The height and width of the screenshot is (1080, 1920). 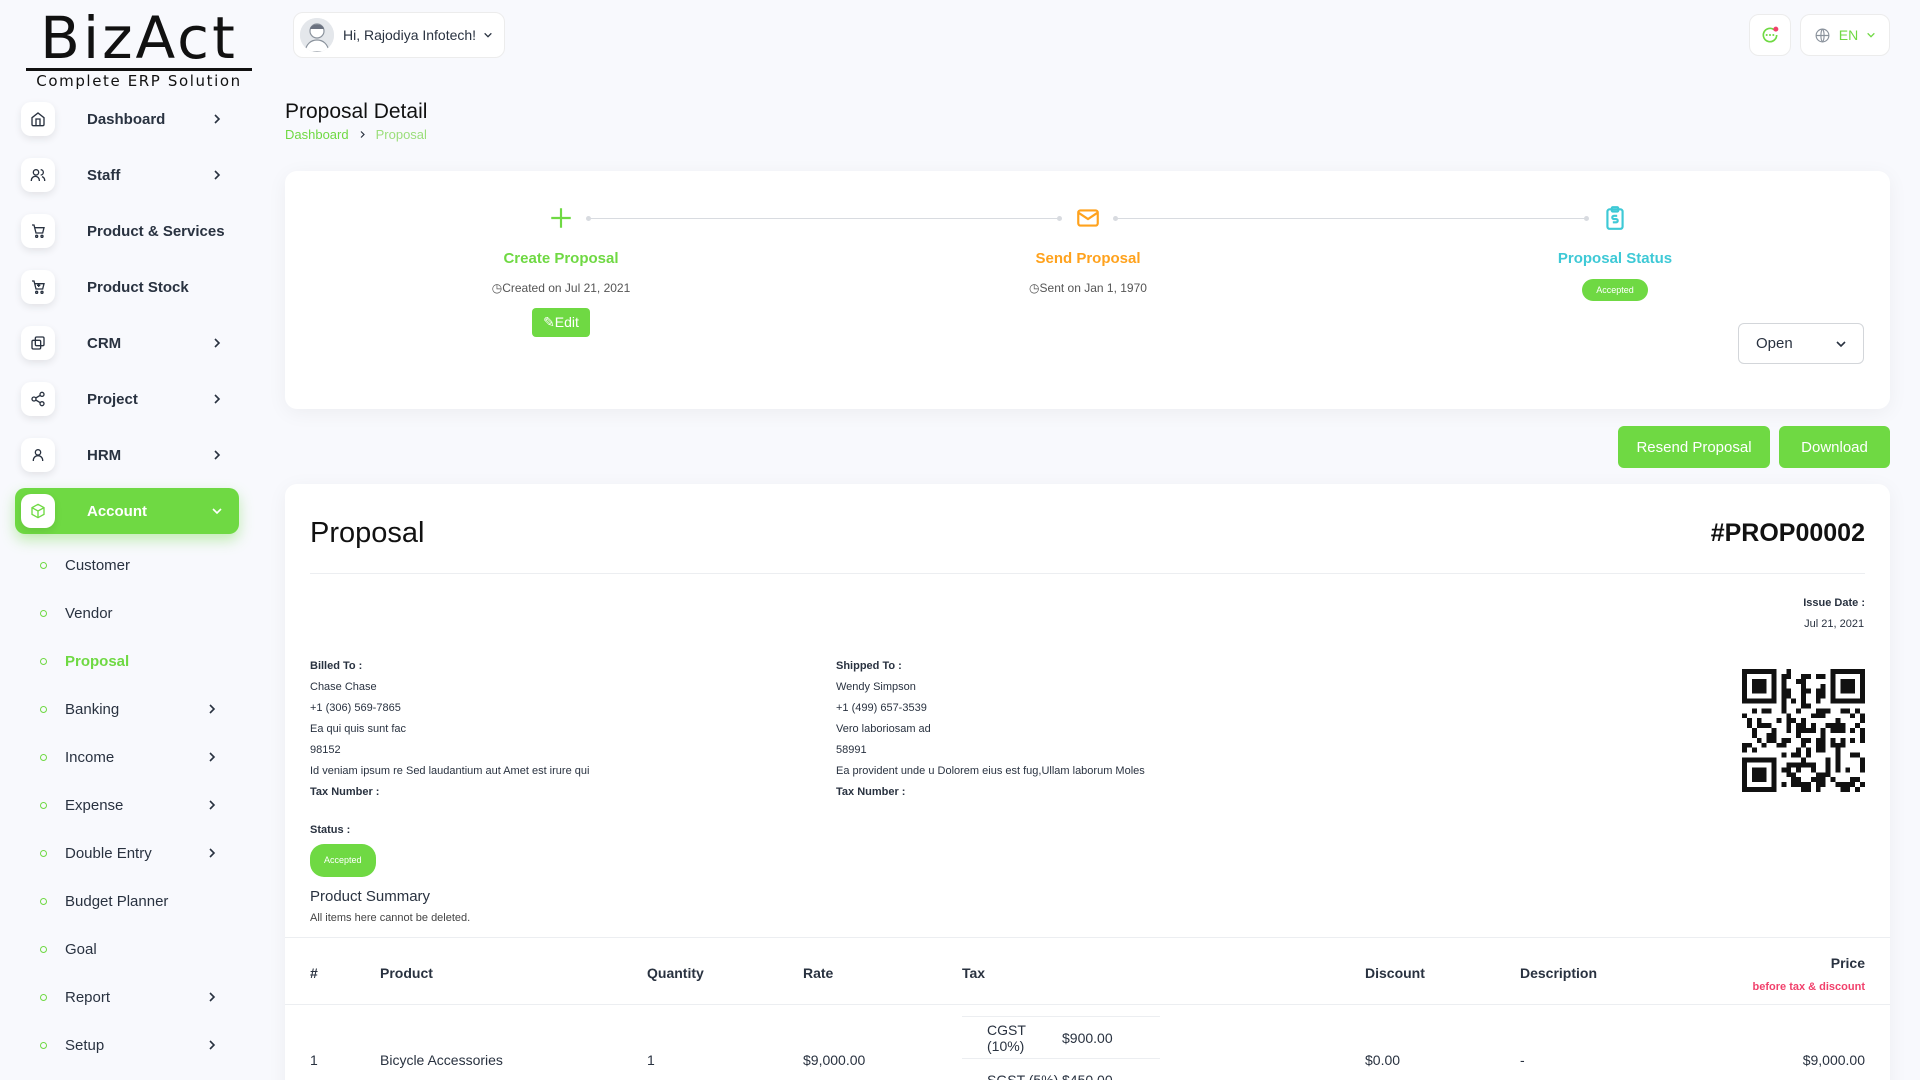 What do you see at coordinates (561, 218) in the screenshot?
I see `plus-icon` at bounding box center [561, 218].